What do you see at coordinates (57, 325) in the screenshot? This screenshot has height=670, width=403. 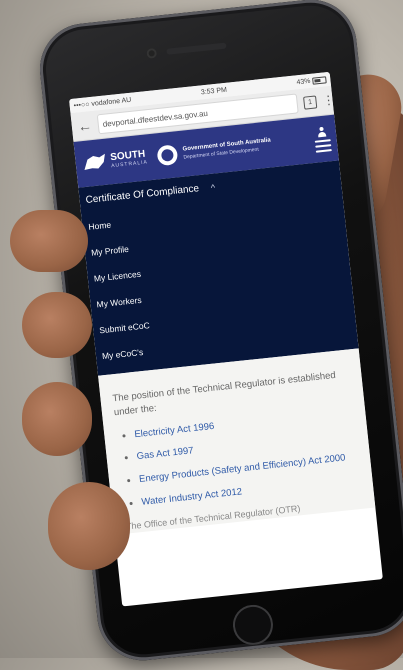 I see `hand-finger-middle` at bounding box center [57, 325].